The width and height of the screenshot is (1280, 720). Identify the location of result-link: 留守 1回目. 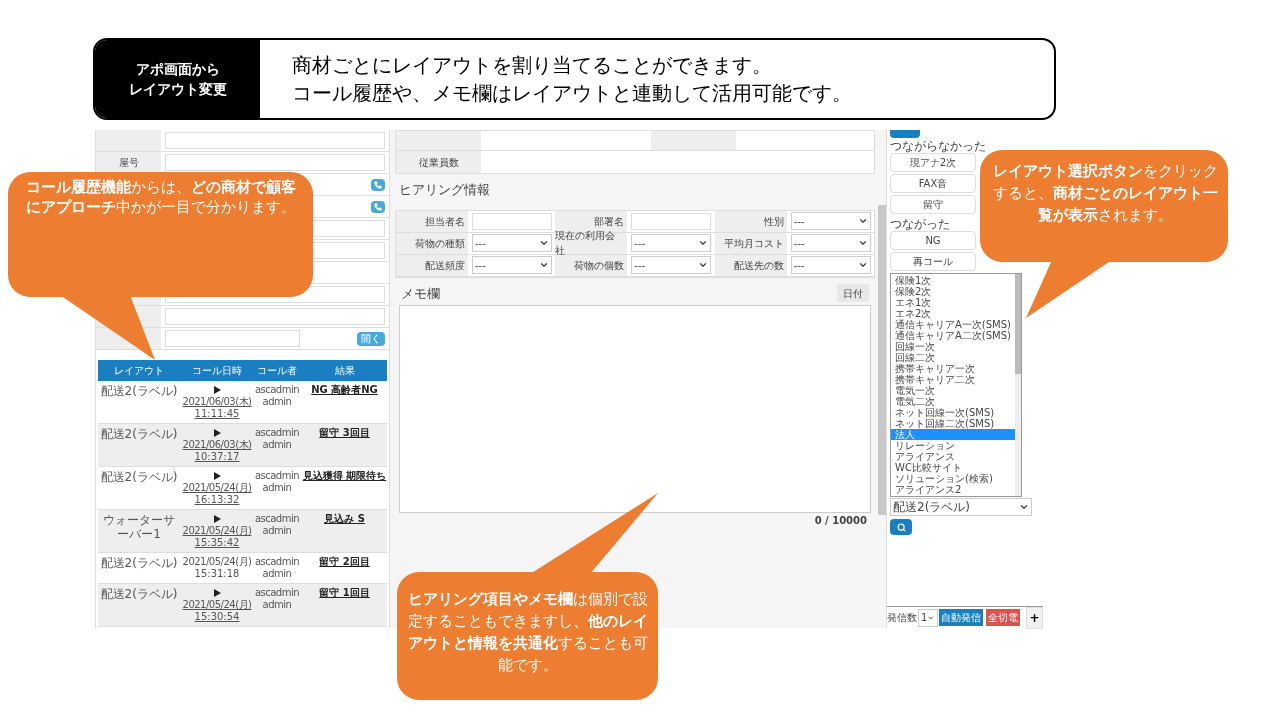
(344, 605).